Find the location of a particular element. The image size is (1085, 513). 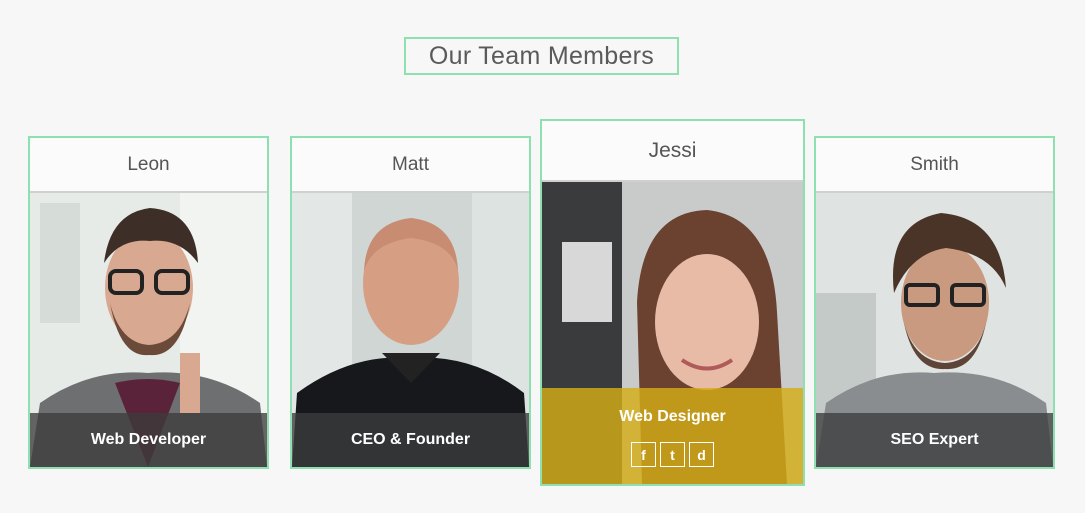

dribbble-icon: d is located at coordinates (701, 454).